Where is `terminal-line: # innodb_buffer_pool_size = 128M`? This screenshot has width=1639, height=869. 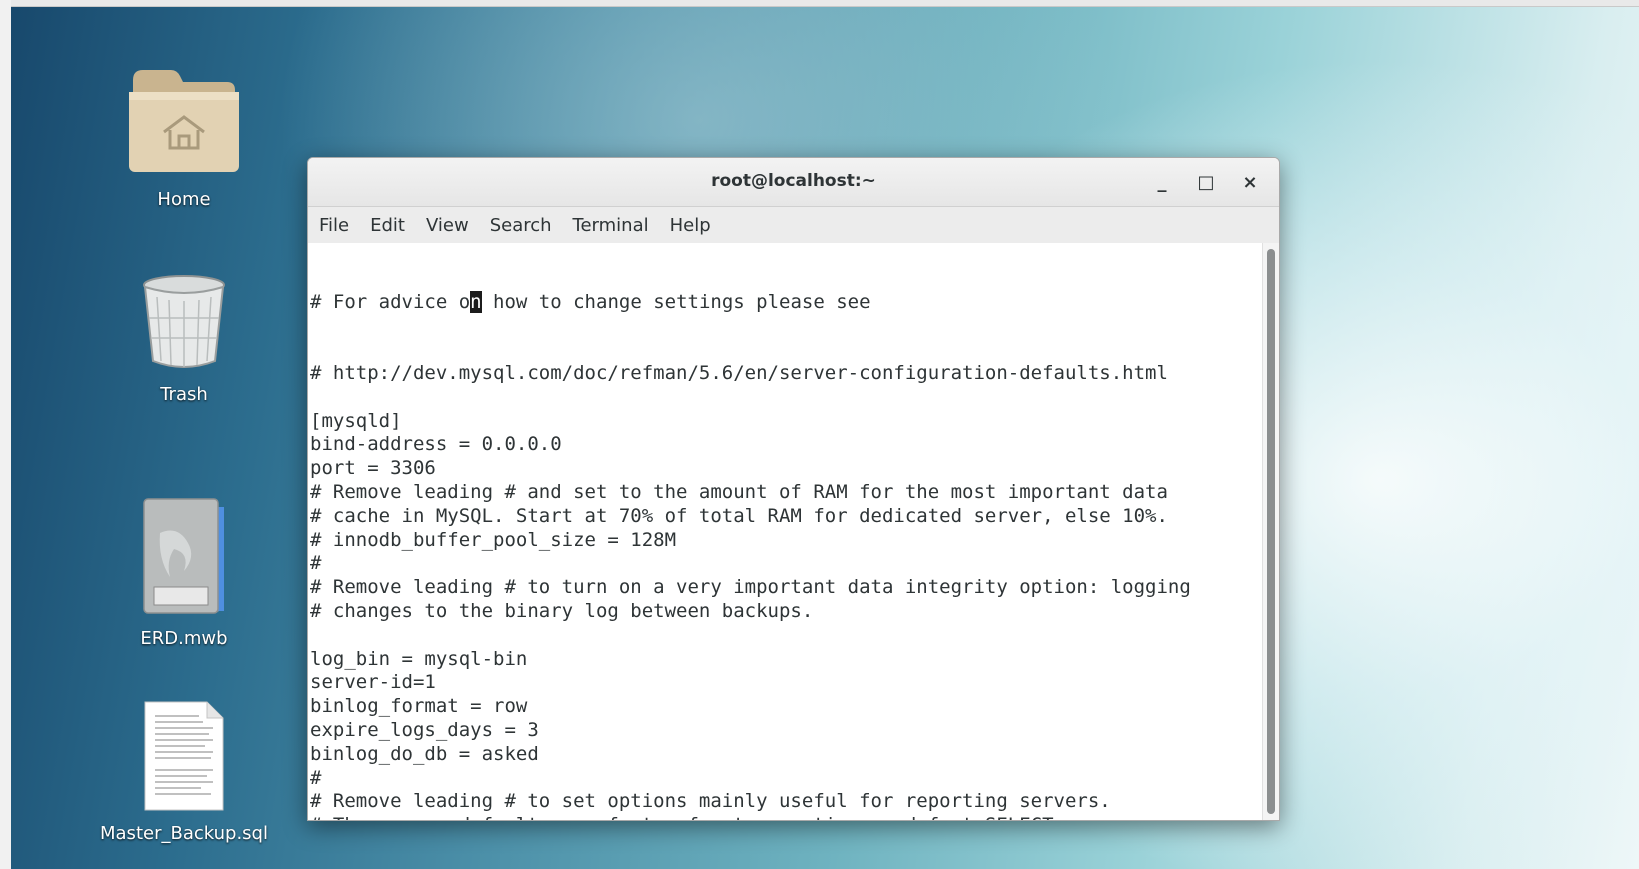 terminal-line: # innodb_buffer_pool_size = 128M is located at coordinates (493, 539).